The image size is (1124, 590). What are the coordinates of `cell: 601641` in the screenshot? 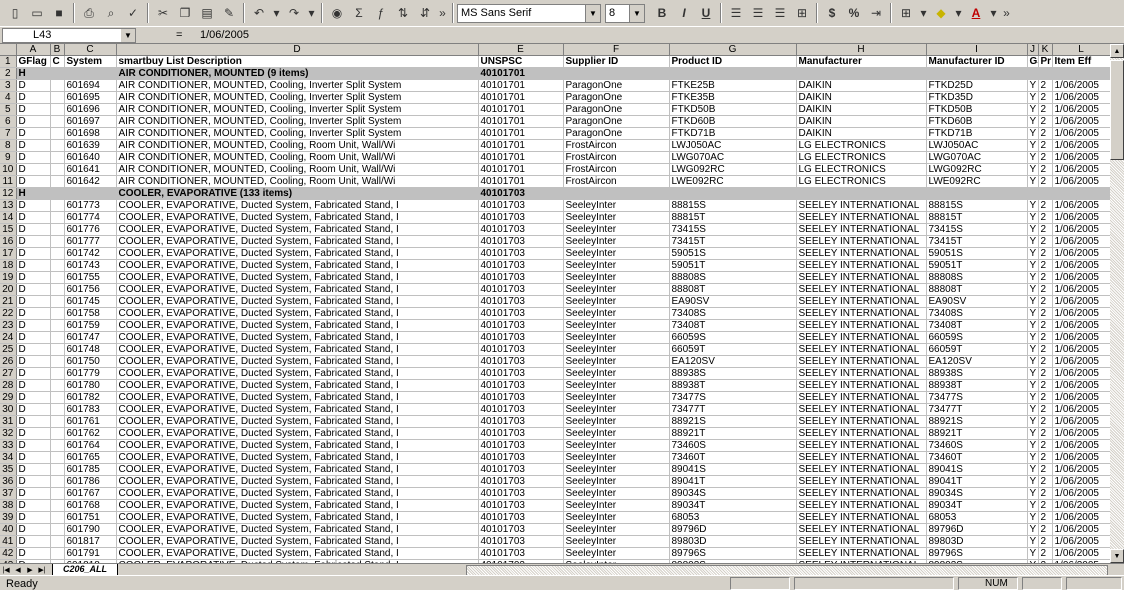 It's located at (90, 169).